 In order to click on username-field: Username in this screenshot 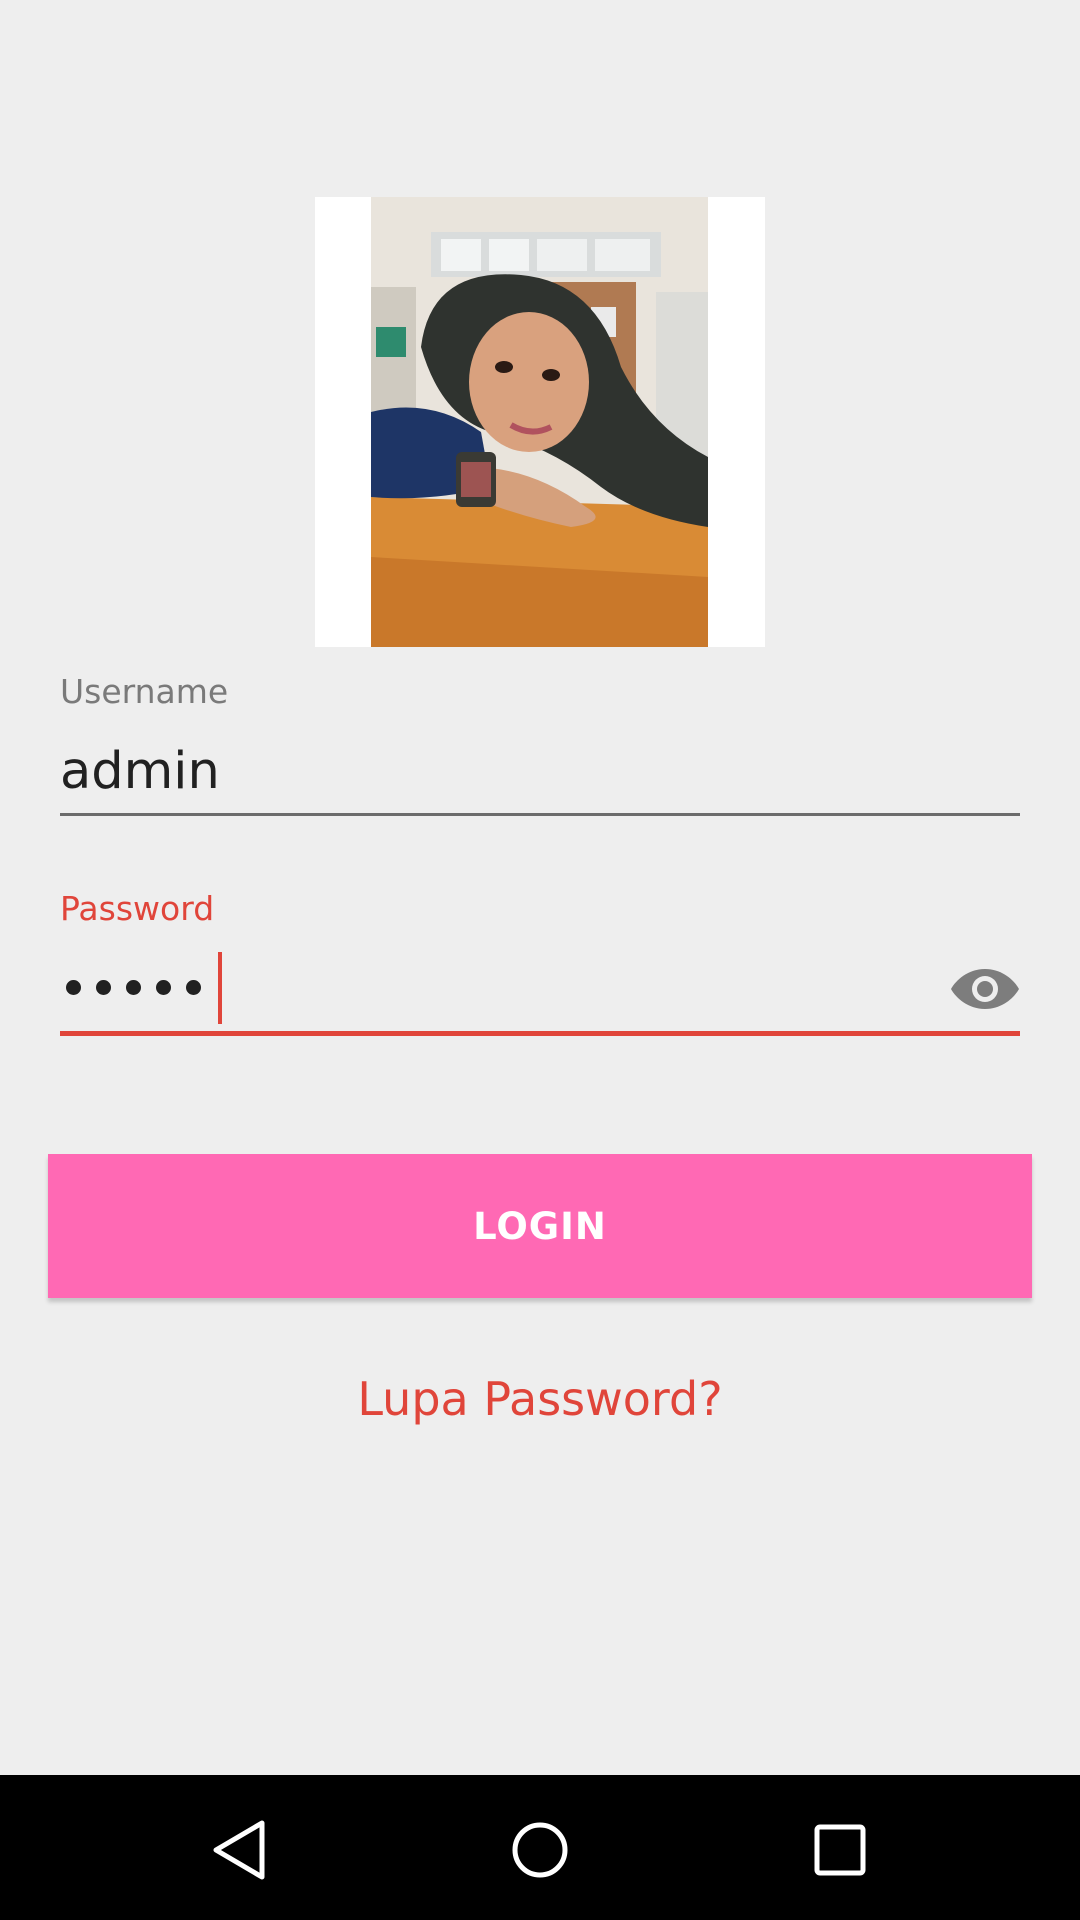, I will do `click(540, 743)`.